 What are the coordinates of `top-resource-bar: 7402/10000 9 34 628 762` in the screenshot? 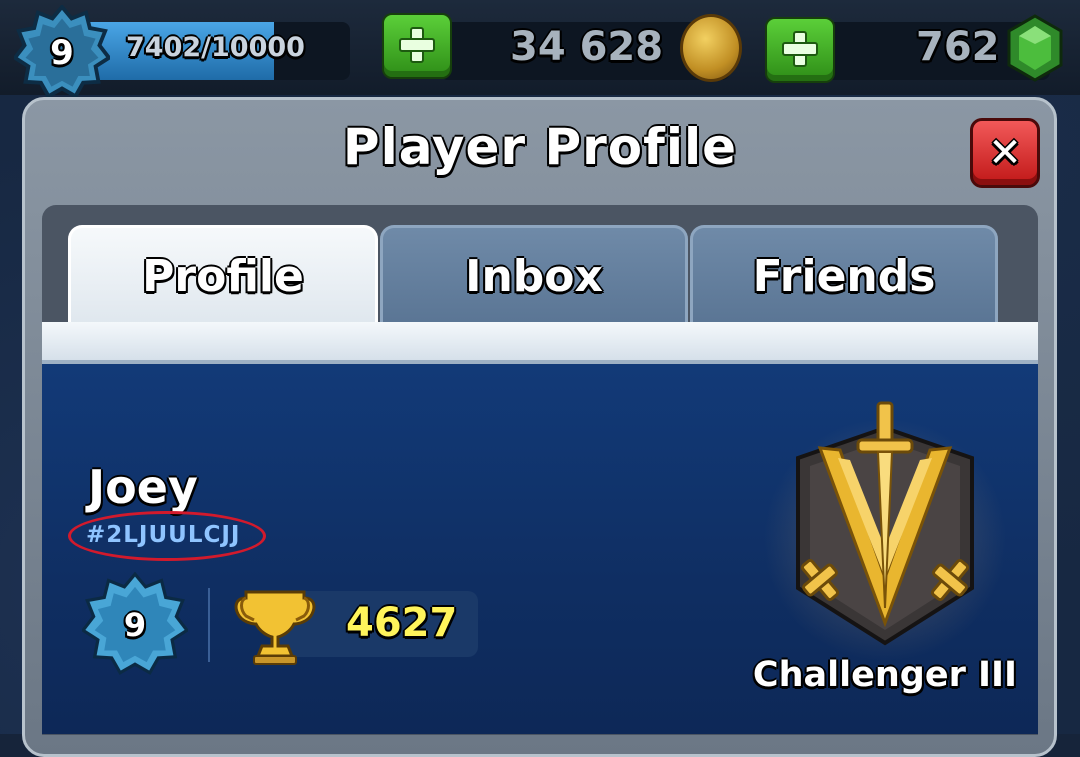 It's located at (540, 49).